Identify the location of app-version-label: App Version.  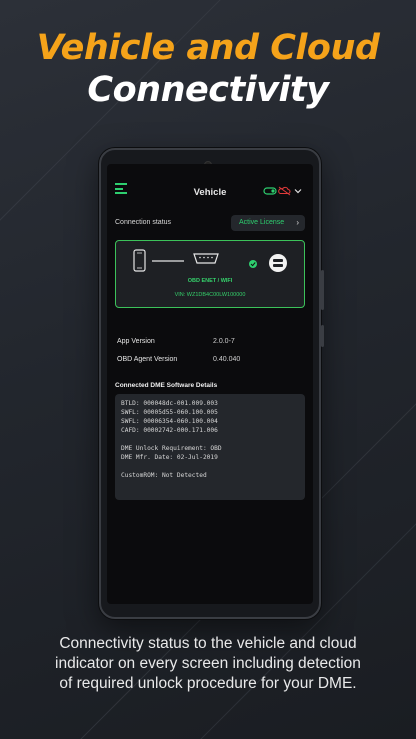
(136, 341).